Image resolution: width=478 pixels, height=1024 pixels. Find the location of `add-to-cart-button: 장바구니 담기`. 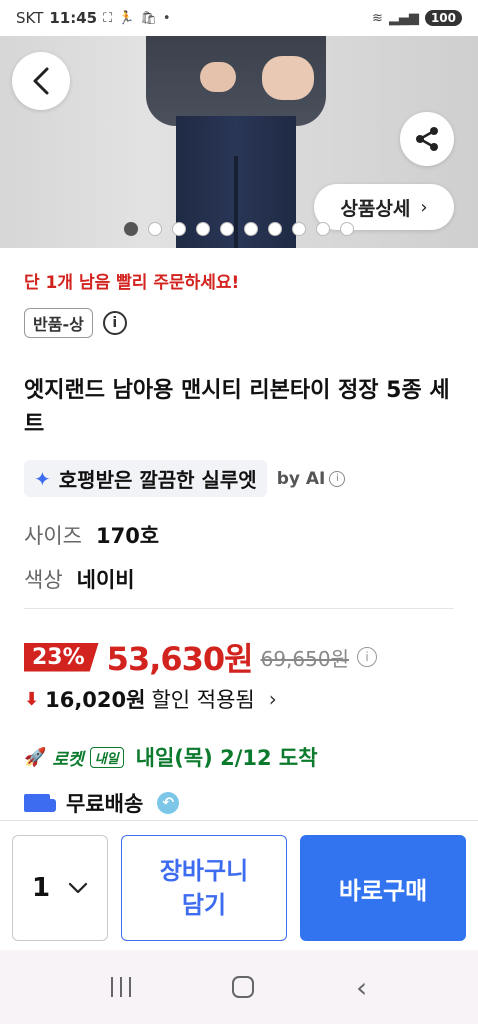

add-to-cart-button: 장바구니 담기 is located at coordinates (204, 888).